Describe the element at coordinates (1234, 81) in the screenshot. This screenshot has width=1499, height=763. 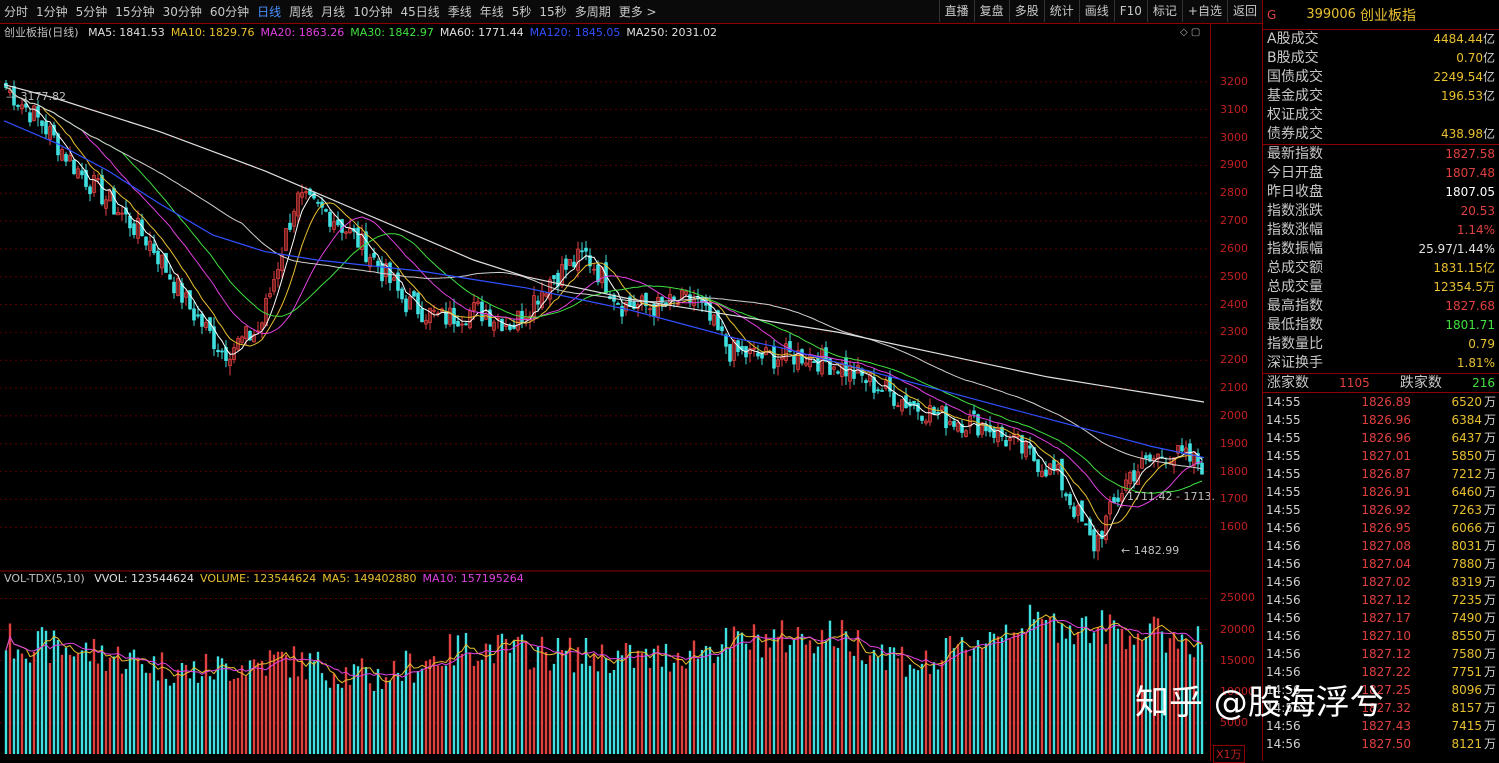
I see `price-tick: 3200` at that location.